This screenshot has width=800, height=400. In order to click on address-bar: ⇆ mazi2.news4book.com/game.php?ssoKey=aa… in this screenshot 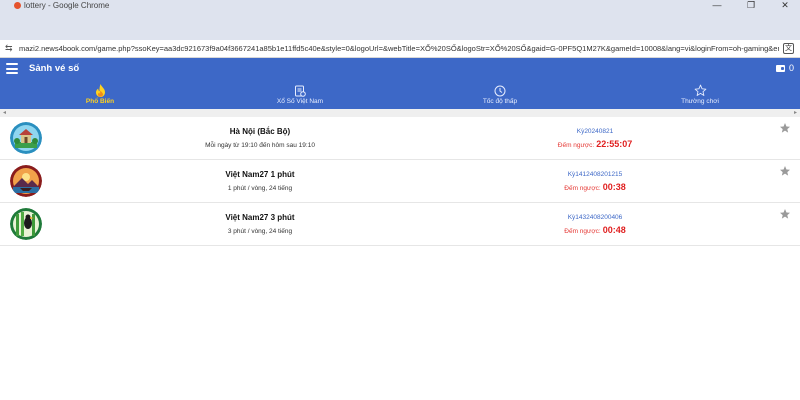, I will do `click(400, 49)`.